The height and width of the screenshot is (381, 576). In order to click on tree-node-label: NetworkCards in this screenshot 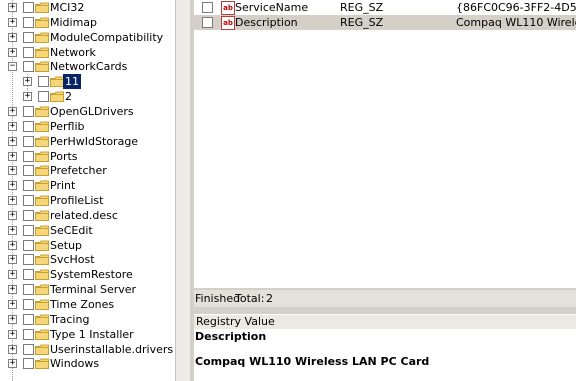, I will do `click(88, 66)`.